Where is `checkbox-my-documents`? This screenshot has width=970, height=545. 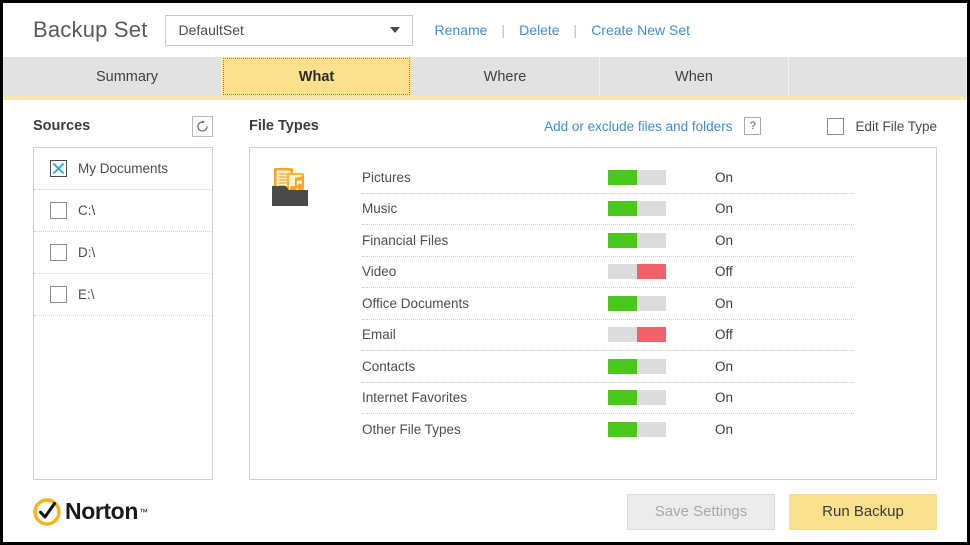
checkbox-my-documents is located at coordinates (58, 168).